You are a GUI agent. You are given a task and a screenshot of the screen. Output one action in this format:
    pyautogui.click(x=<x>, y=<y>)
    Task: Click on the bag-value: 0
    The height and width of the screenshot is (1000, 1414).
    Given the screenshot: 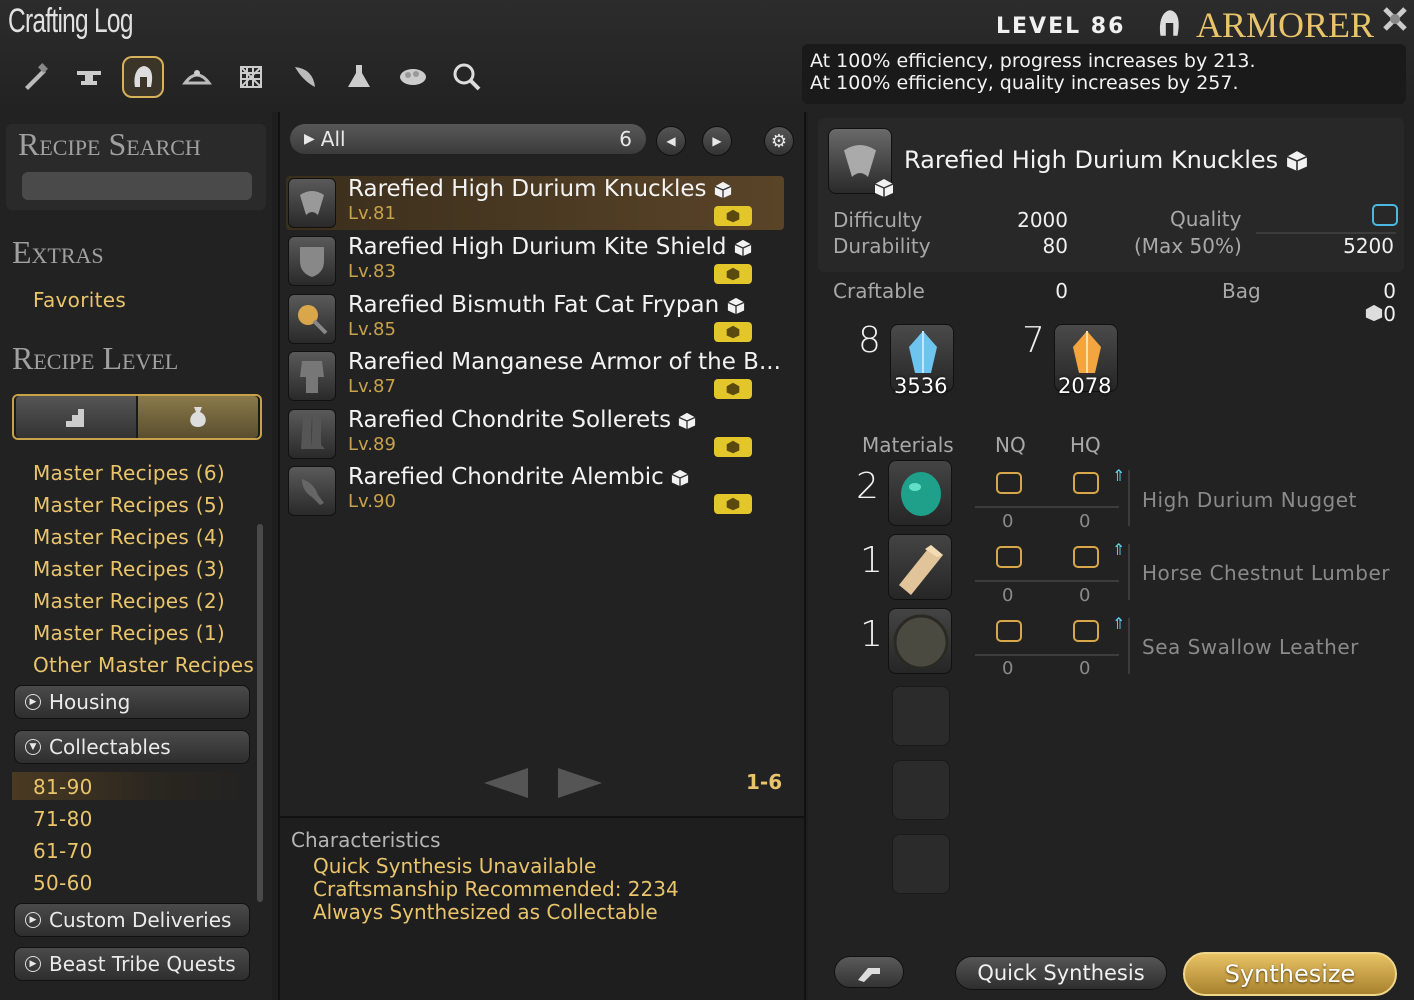 What is the action you would take?
    pyautogui.click(x=1389, y=291)
    